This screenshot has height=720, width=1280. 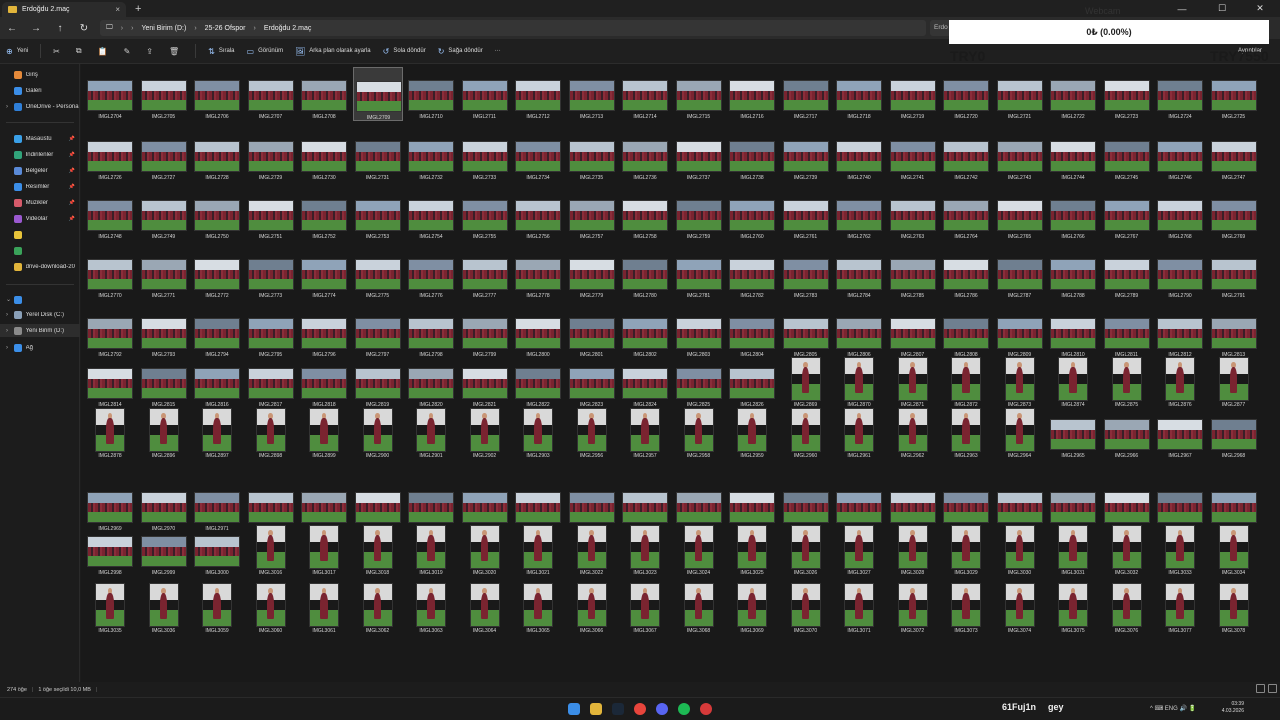 I want to click on file-item: IMGL3032, so click(x=1127, y=550).